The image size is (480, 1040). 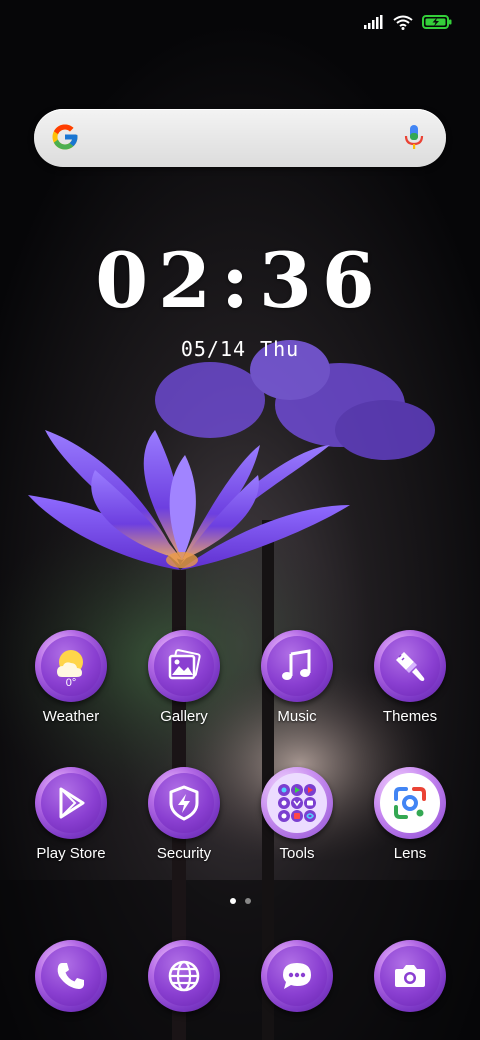 What do you see at coordinates (184, 803) in the screenshot?
I see `security-icon` at bounding box center [184, 803].